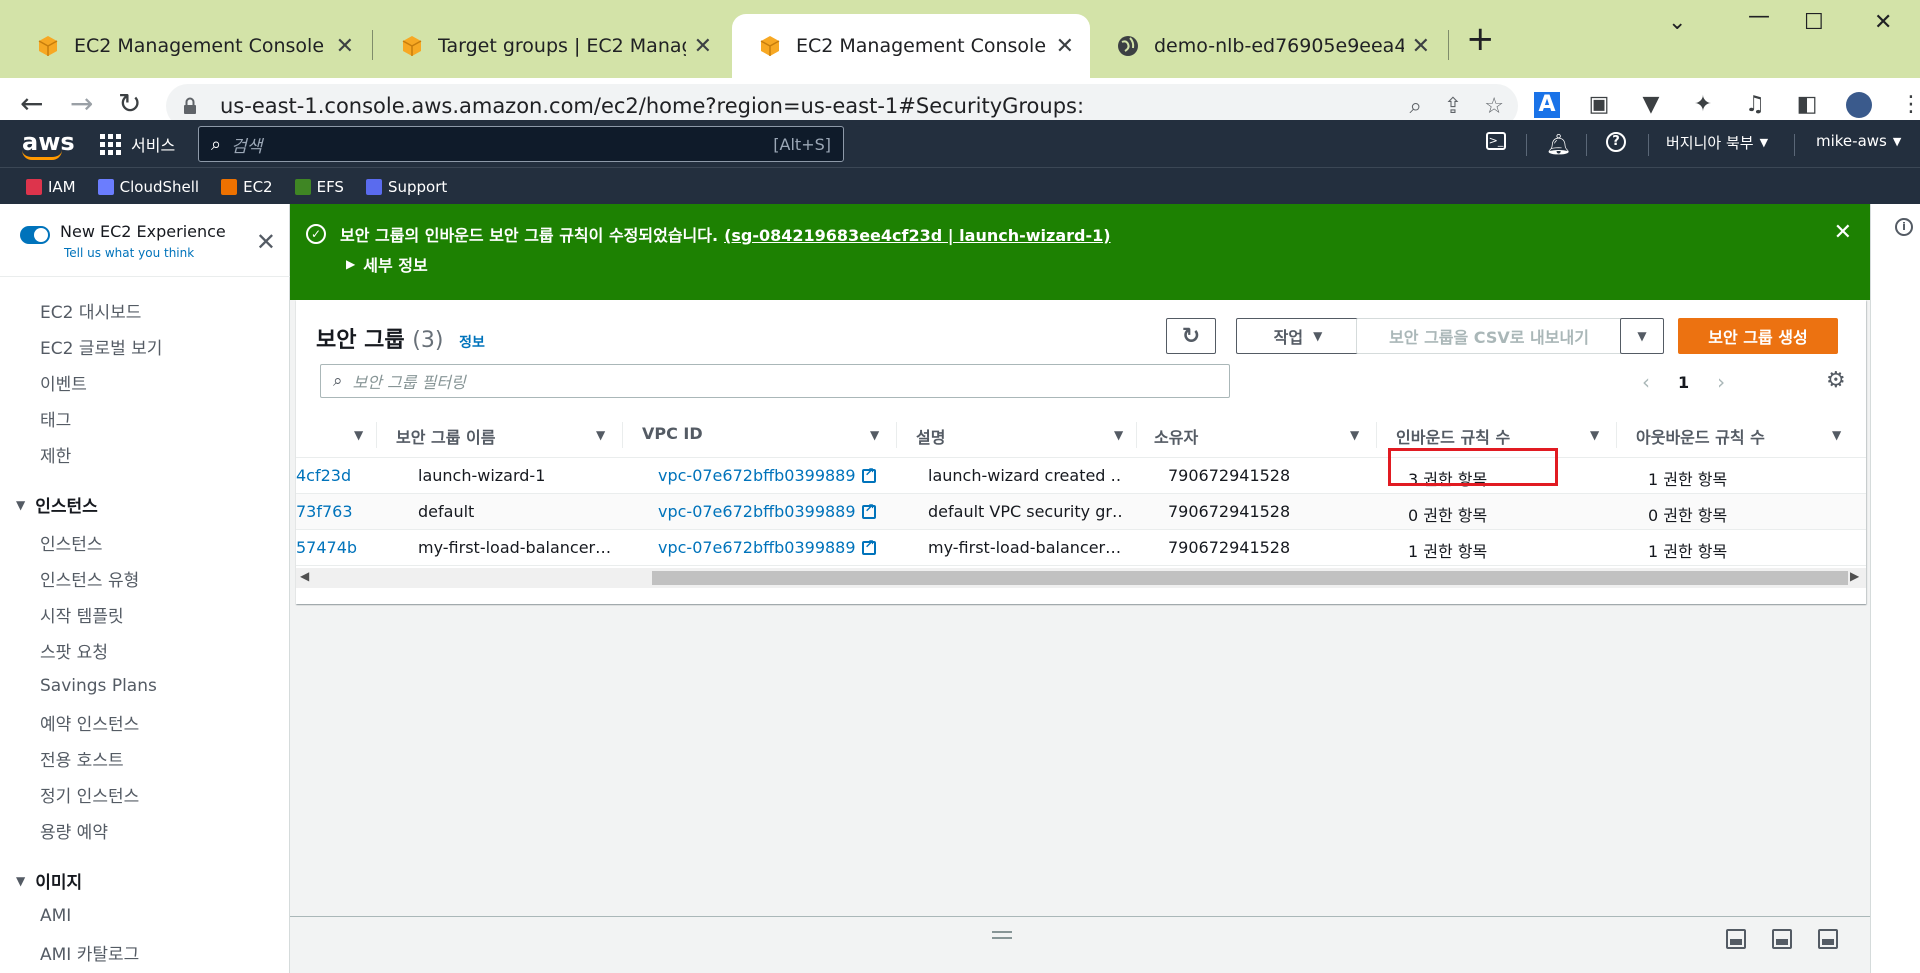 Image resolution: width=1920 pixels, height=973 pixels. Describe the element at coordinates (1677, 22) in the screenshot. I see `tab-search-icon: ⌄` at that location.